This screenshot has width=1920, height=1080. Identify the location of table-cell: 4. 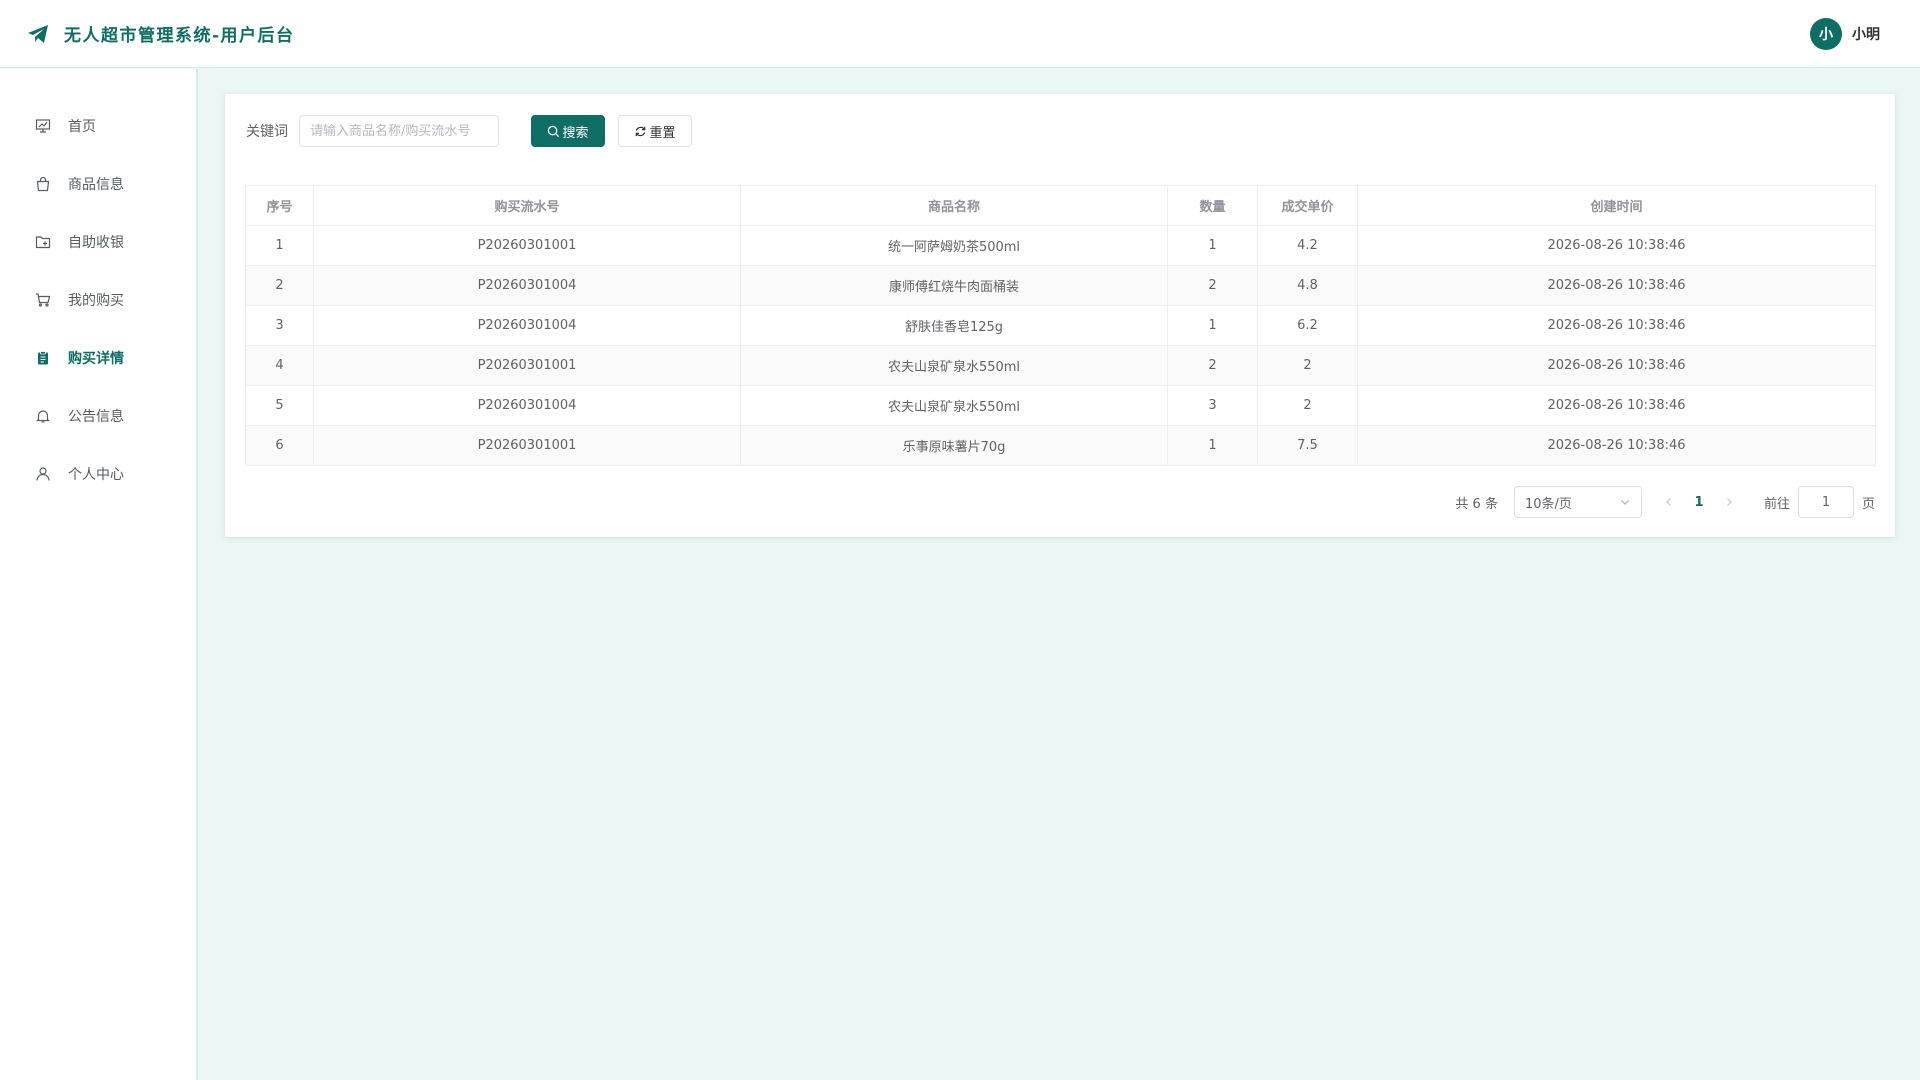
(279, 365).